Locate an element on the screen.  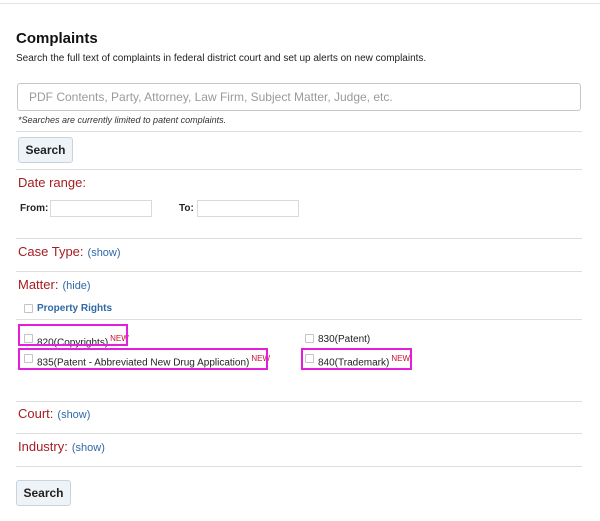
case-type-title: Case Type: is located at coordinates (51, 251).